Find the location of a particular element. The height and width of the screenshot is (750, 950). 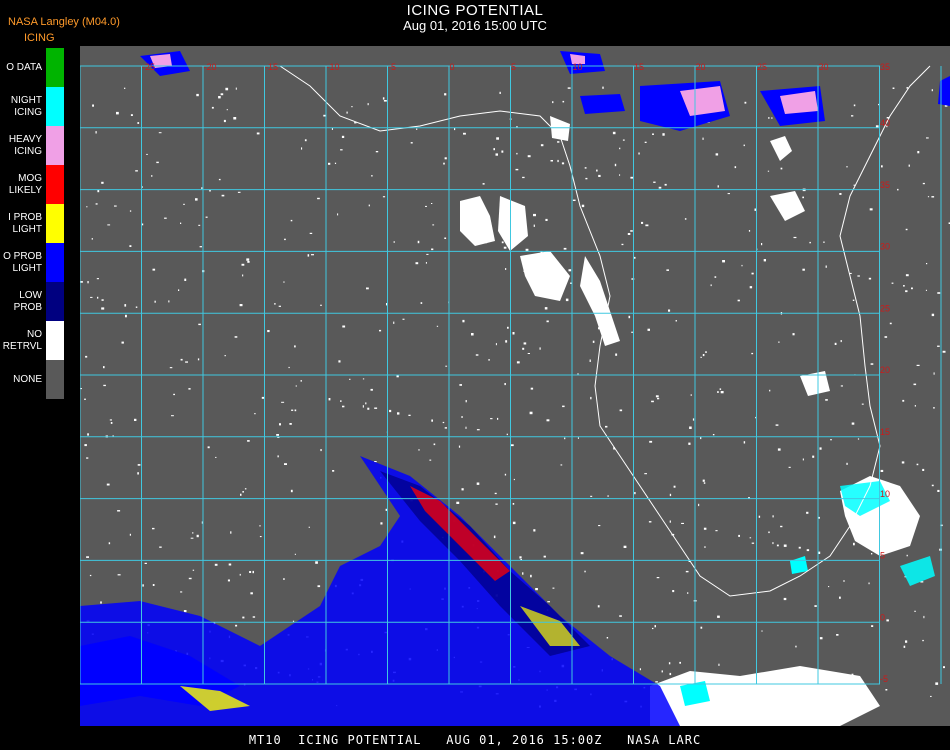

longitude-tick-label: 20 is located at coordinates (701, 67).